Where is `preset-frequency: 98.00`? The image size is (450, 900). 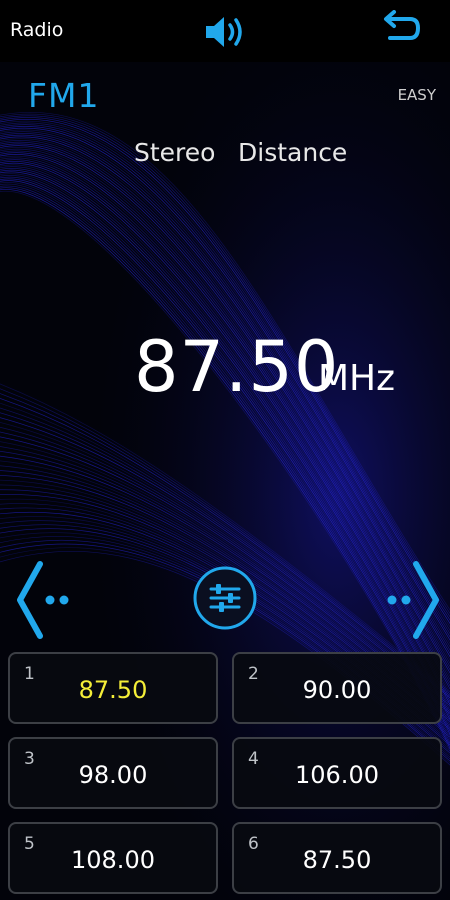 preset-frequency: 98.00 is located at coordinates (113, 775).